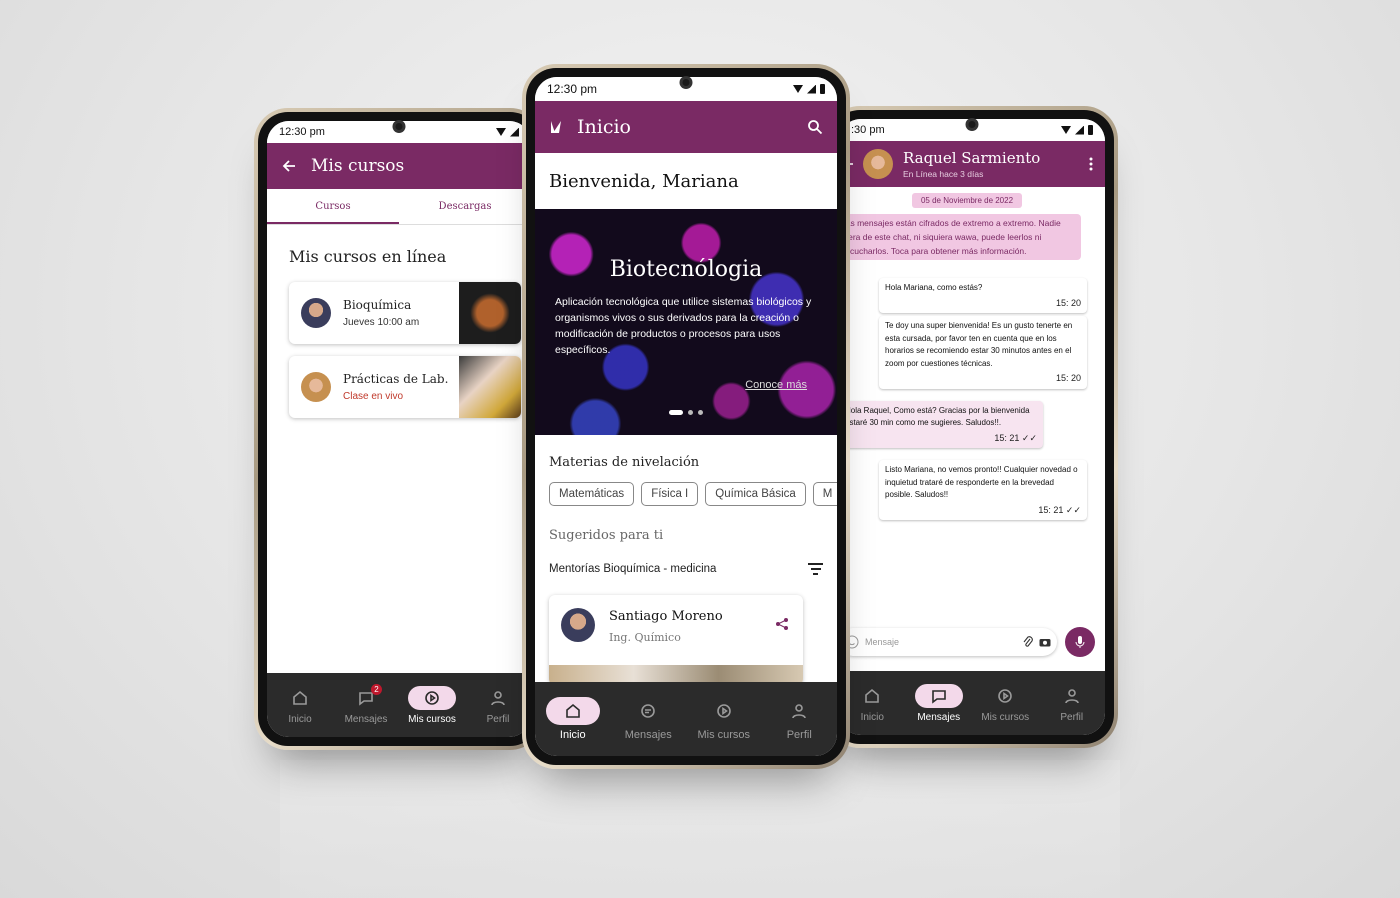 Image resolution: width=1400 pixels, height=898 pixels. Describe the element at coordinates (882, 642) in the screenshot. I see `message-placeholder: Mensaje` at that location.